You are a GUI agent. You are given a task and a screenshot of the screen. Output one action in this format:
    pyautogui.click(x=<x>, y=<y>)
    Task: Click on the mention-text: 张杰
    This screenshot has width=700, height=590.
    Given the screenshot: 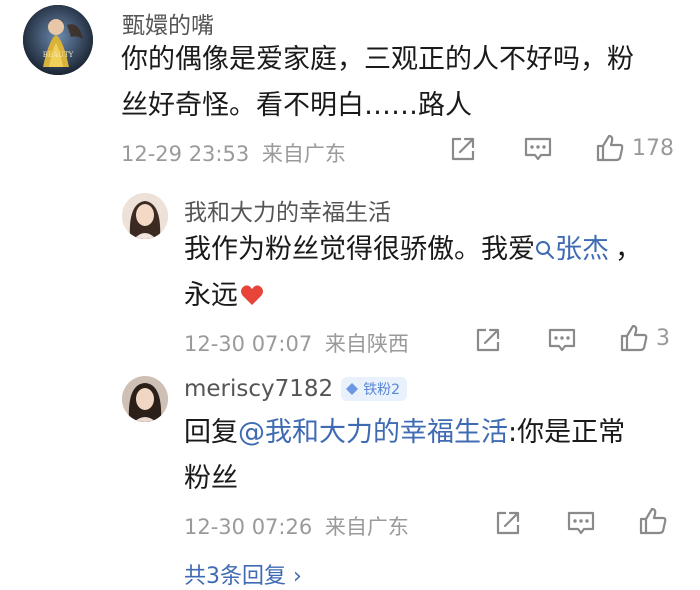 What is the action you would take?
    pyautogui.click(x=582, y=249)
    